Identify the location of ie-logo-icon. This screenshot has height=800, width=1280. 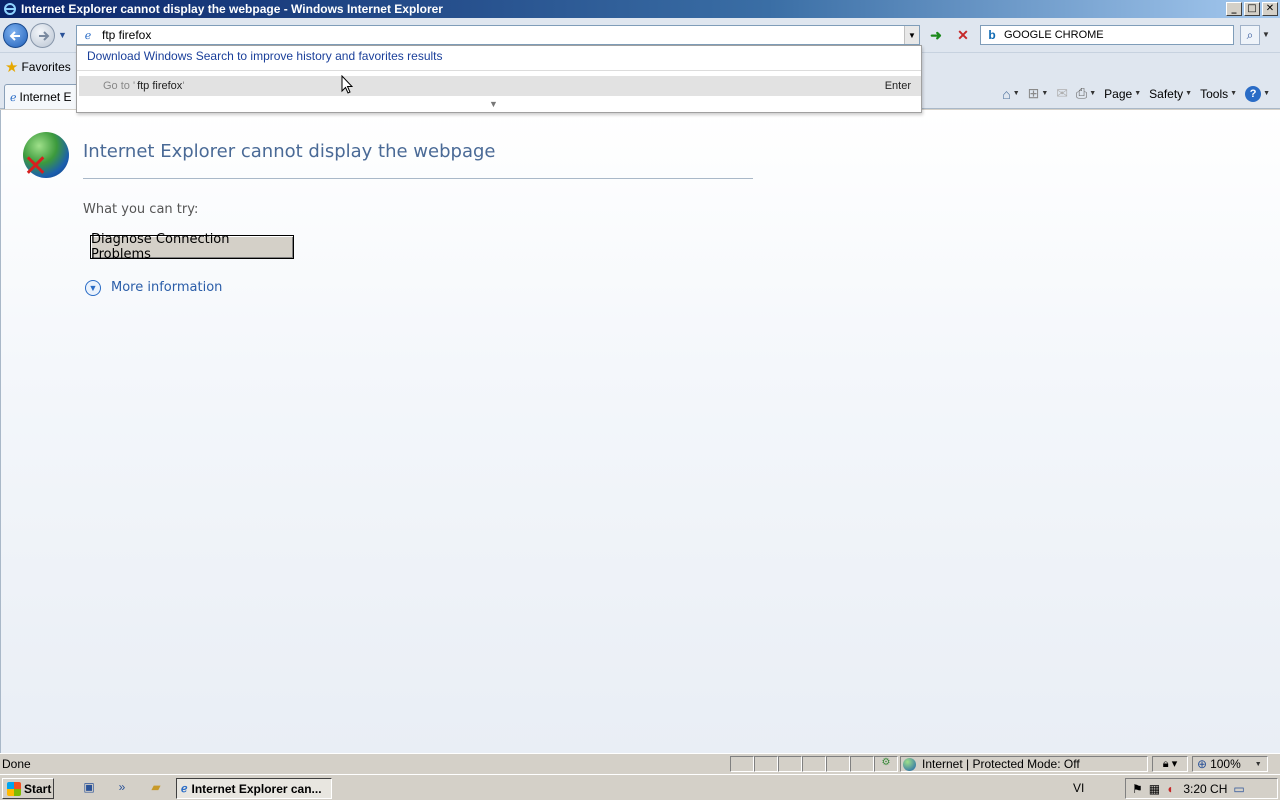
(10, 9).